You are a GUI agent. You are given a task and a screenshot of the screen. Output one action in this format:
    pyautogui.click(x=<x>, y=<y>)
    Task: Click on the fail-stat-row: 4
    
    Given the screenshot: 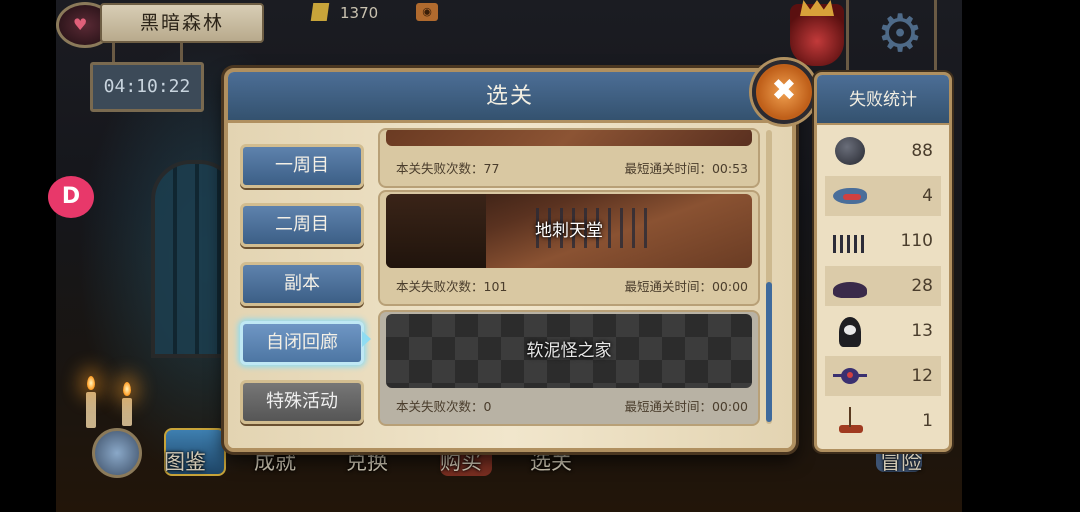 What is the action you would take?
    pyautogui.click(x=883, y=196)
    